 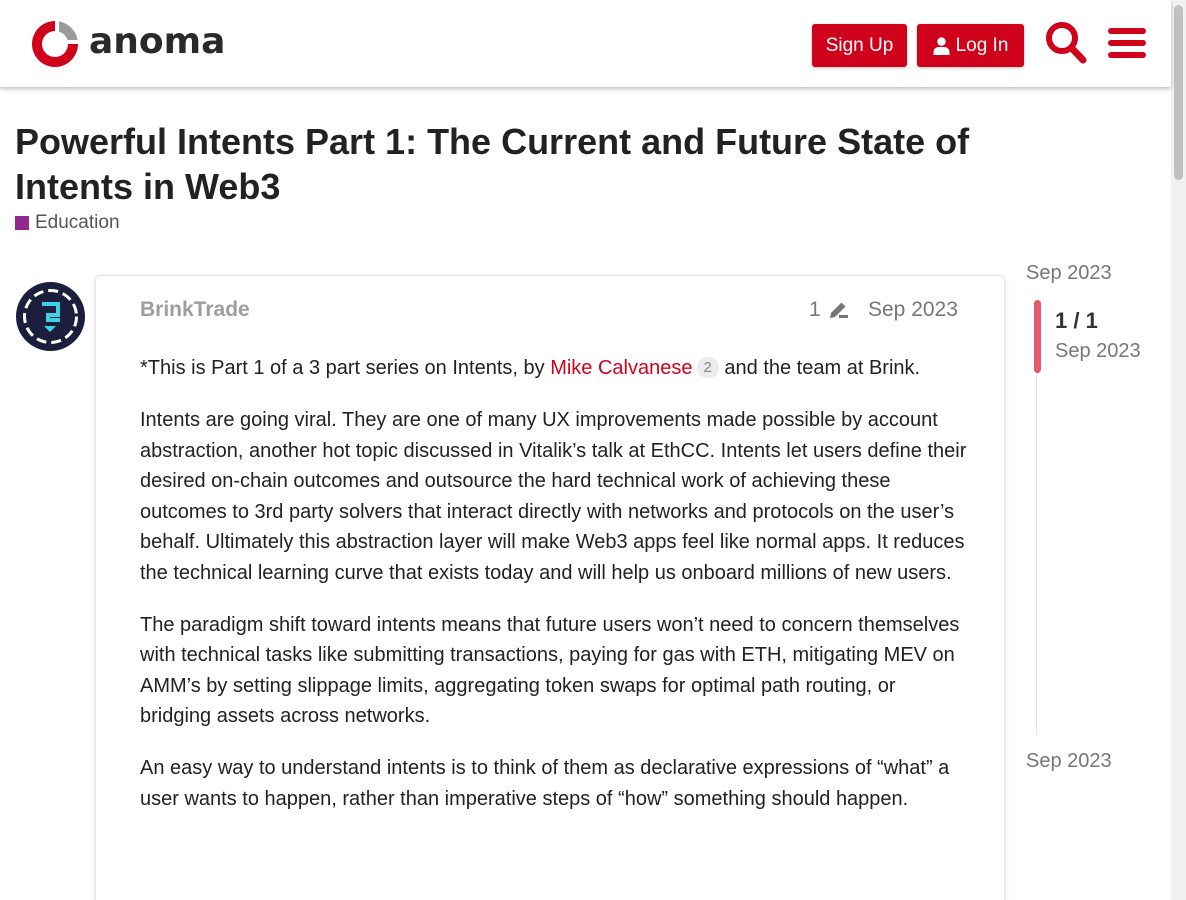 I want to click on scrollbar-thumb, so click(x=1178, y=92).